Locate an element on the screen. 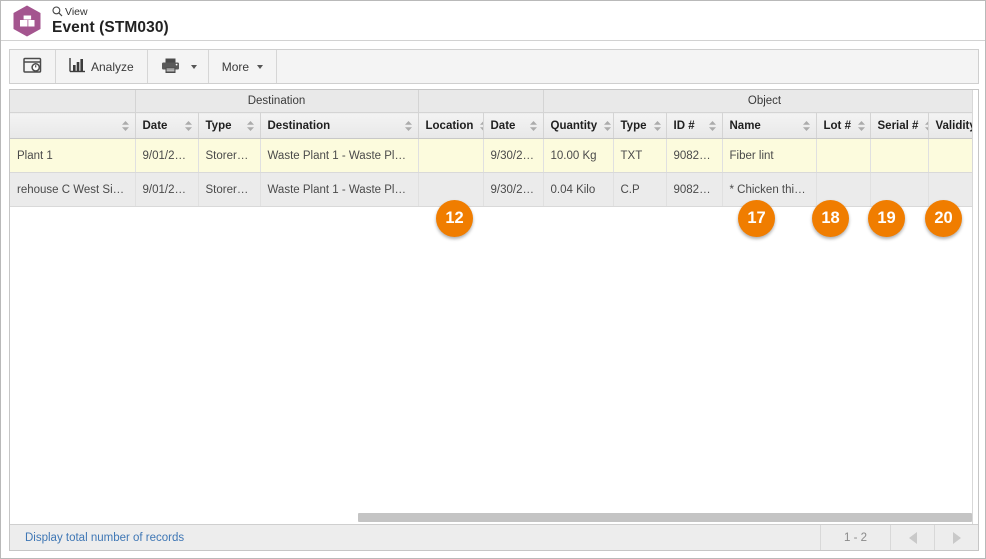  bar-chart-icon is located at coordinates (77, 66).